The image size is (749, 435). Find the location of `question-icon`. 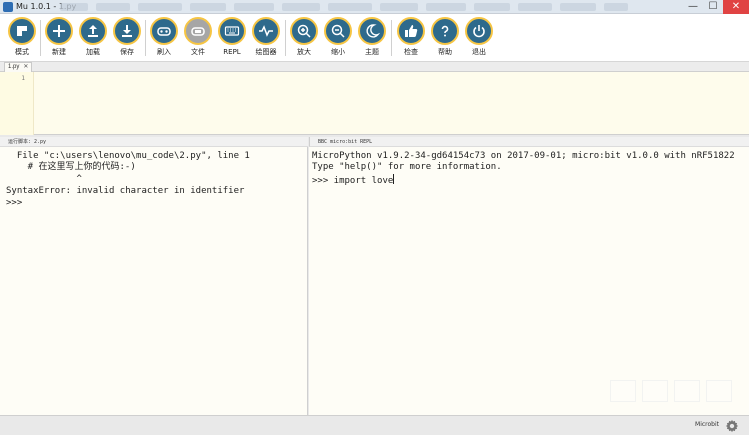

question-icon is located at coordinates (445, 31).